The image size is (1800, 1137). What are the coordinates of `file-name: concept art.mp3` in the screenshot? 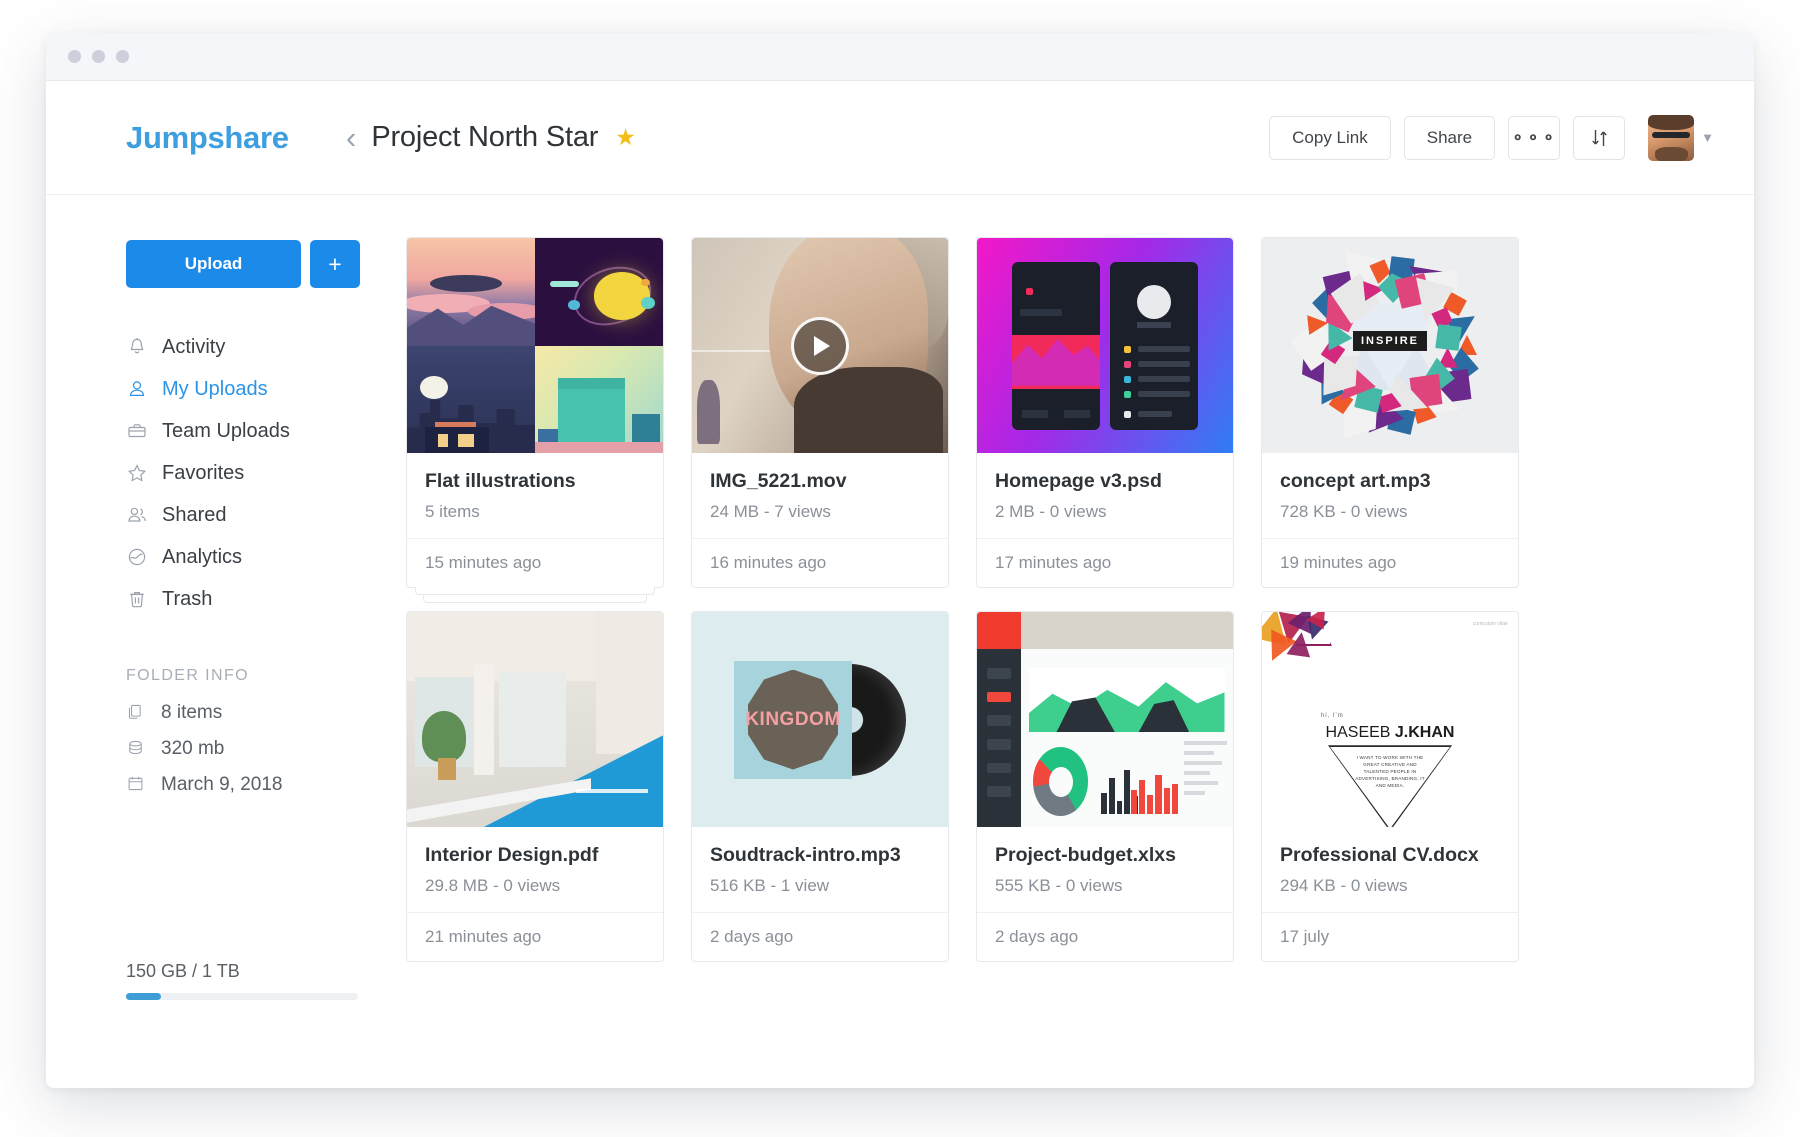 It's located at (1355, 481).